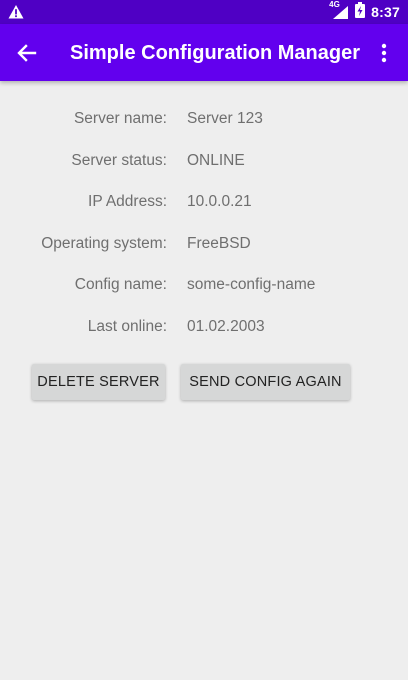 The image size is (408, 680). Describe the element at coordinates (251, 284) in the screenshot. I see `detail-value: some-config-name` at that location.